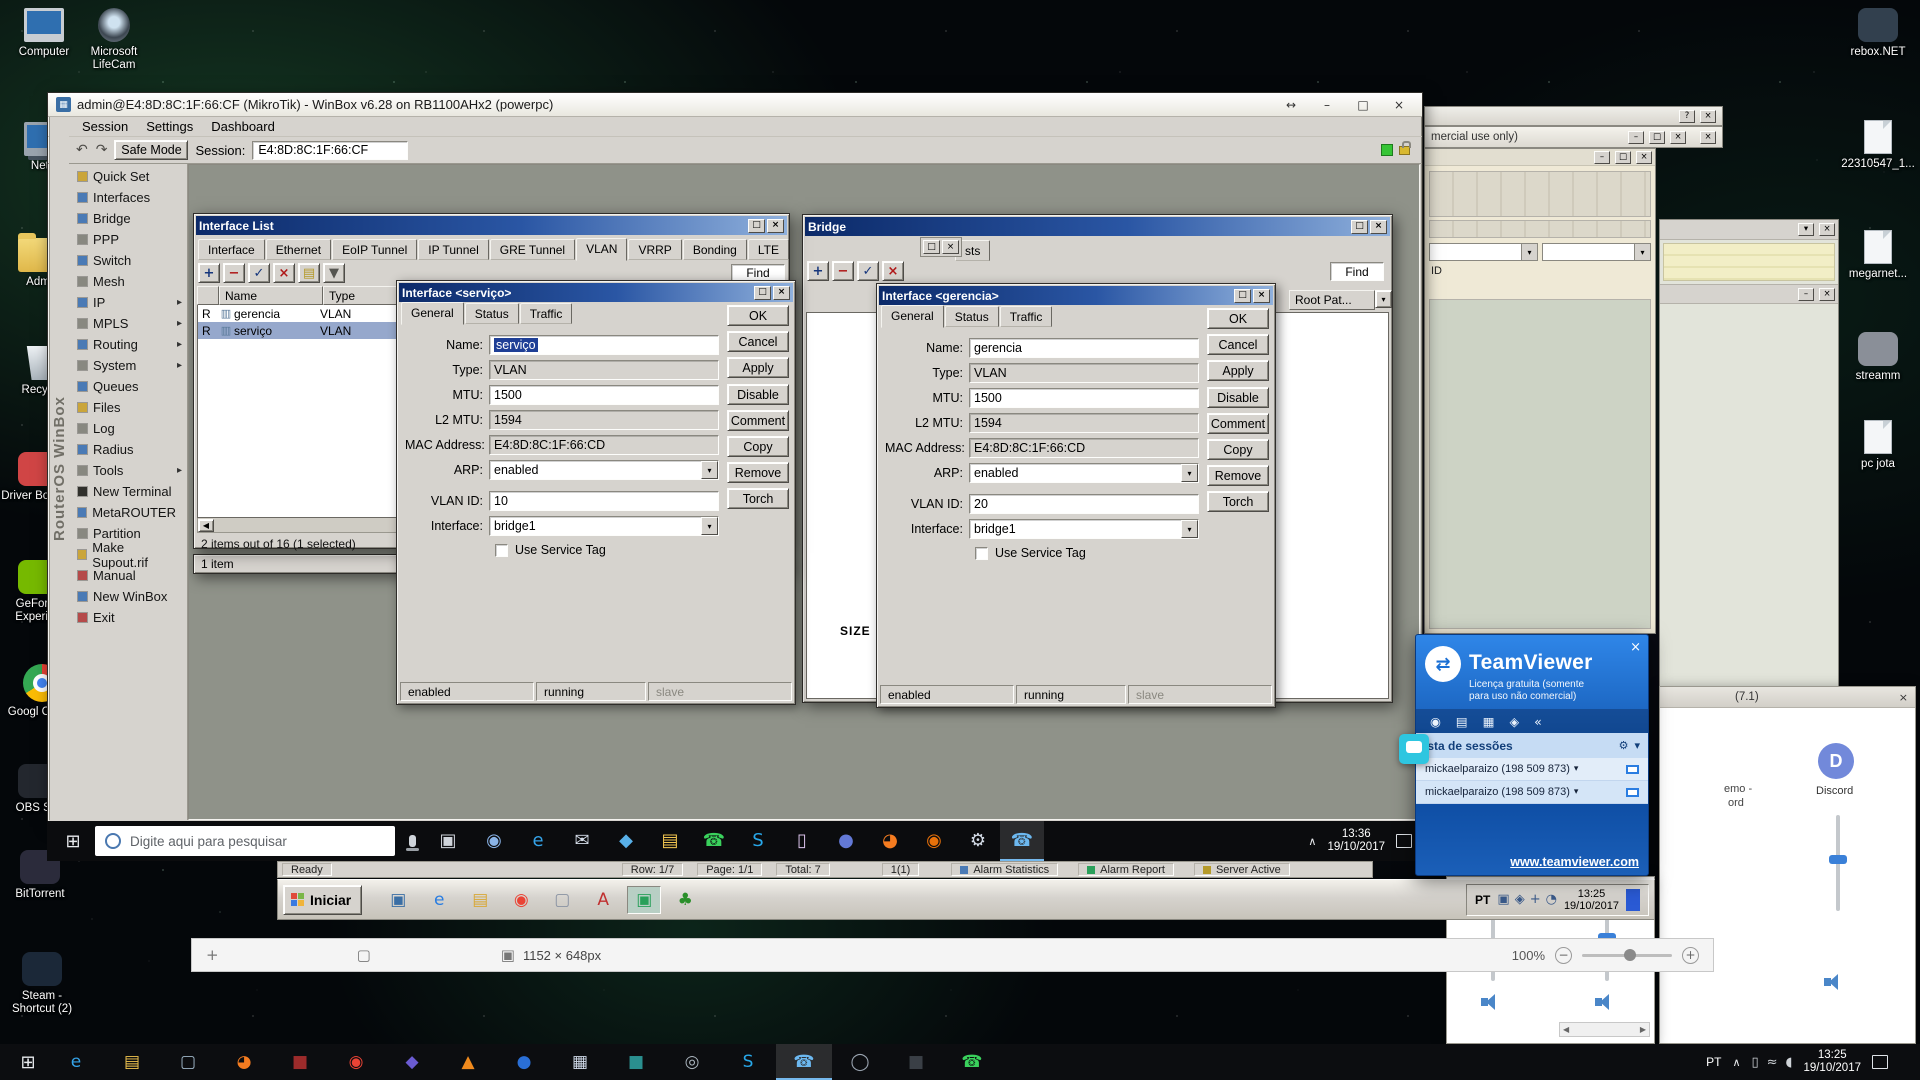 This screenshot has width=1920, height=1080. Describe the element at coordinates (1713, 1062) in the screenshot. I see `language-indicator: PT` at that location.